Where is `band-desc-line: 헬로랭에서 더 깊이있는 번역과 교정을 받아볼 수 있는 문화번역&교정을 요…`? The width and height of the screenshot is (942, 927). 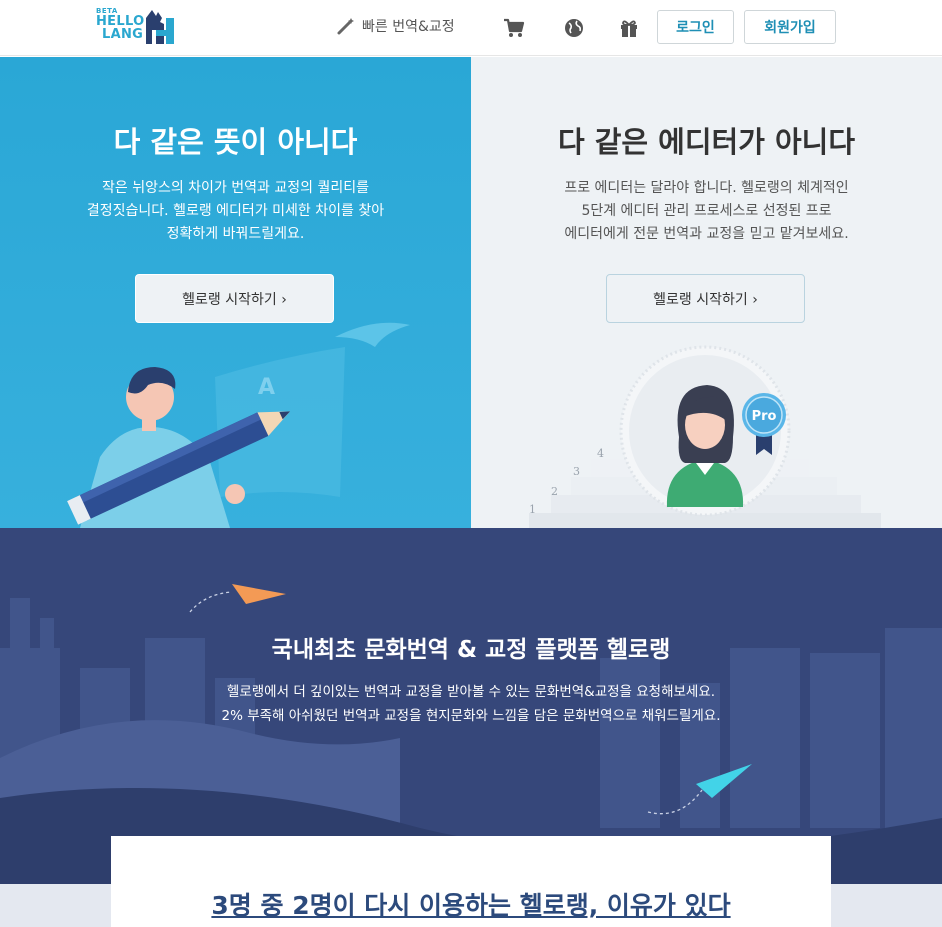 band-desc-line: 헬로랭에서 더 깊이있는 번역과 교정을 받아볼 수 있는 문화번역&교정을 요… is located at coordinates (471, 692).